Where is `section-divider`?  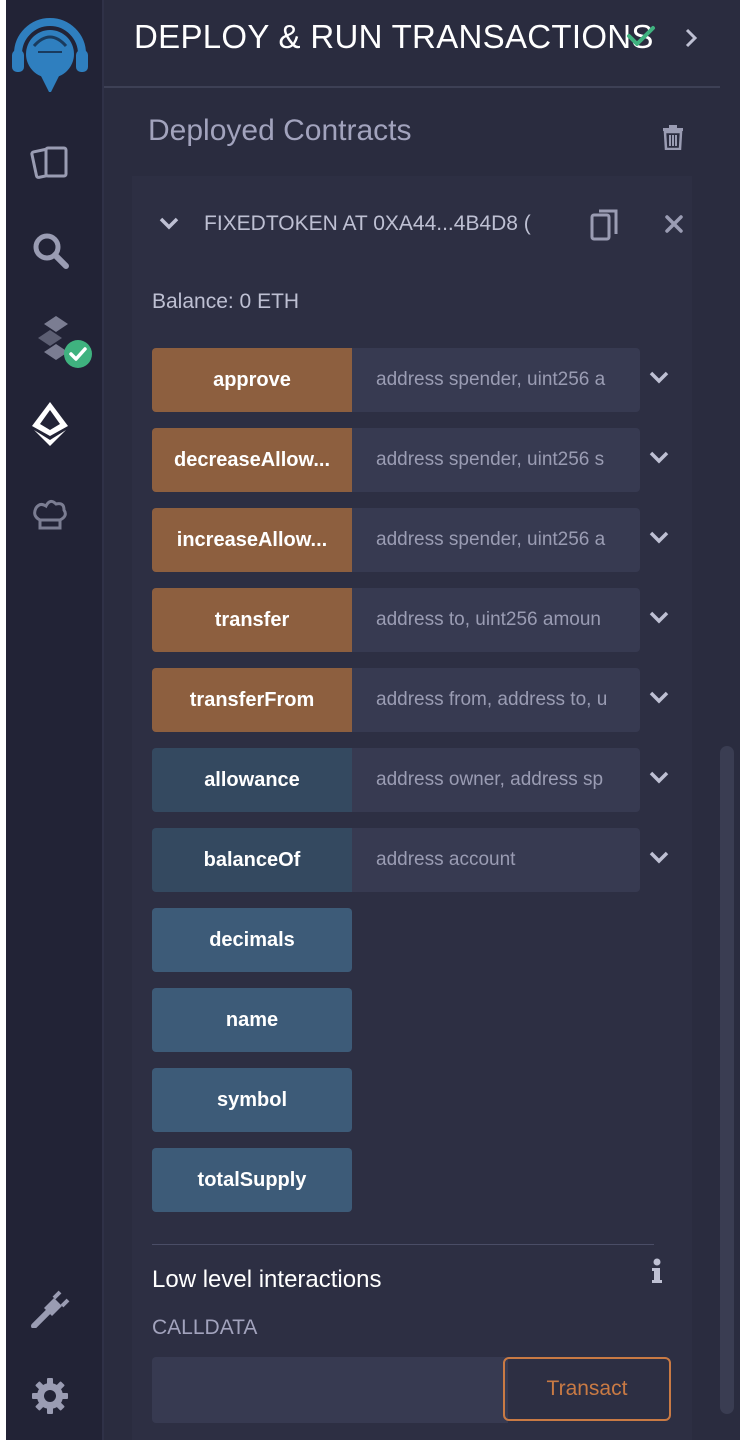
section-divider is located at coordinates (403, 1244).